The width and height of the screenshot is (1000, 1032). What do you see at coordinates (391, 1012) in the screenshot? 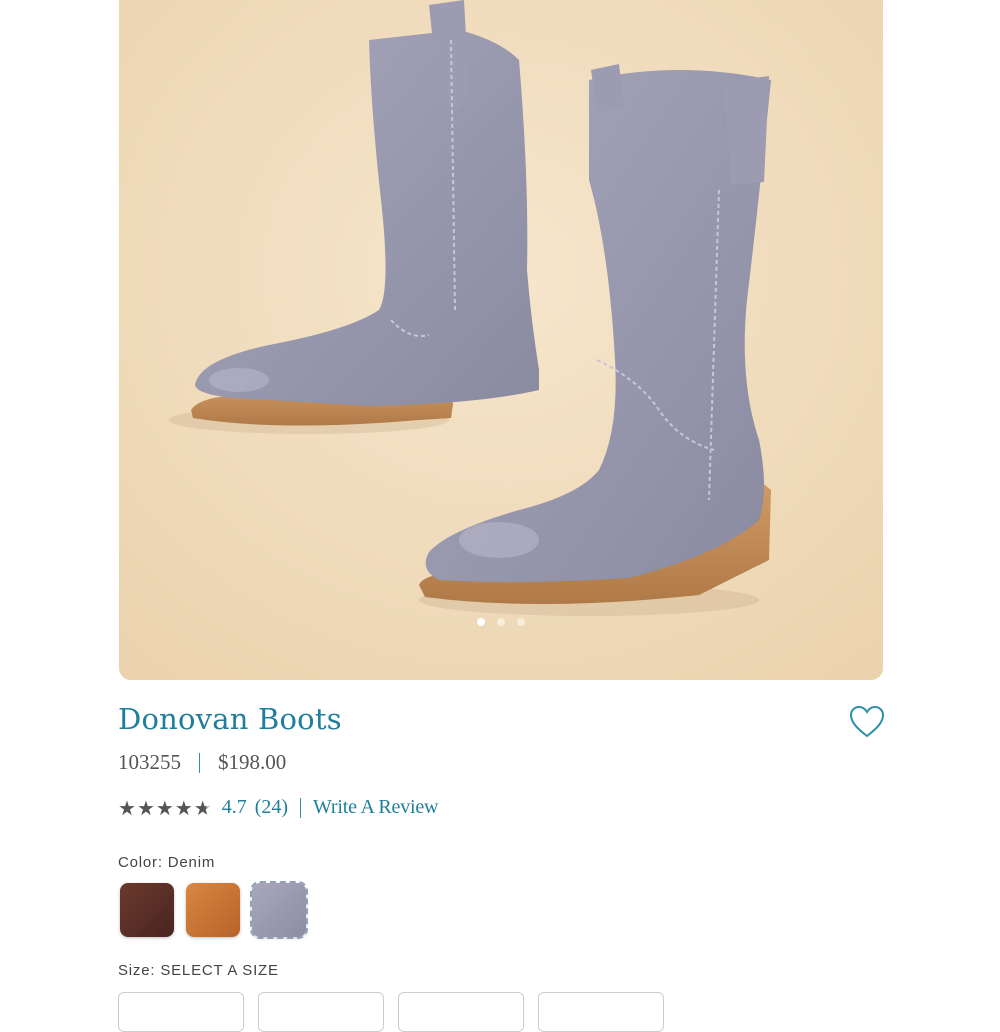
I see `size-options` at bounding box center [391, 1012].